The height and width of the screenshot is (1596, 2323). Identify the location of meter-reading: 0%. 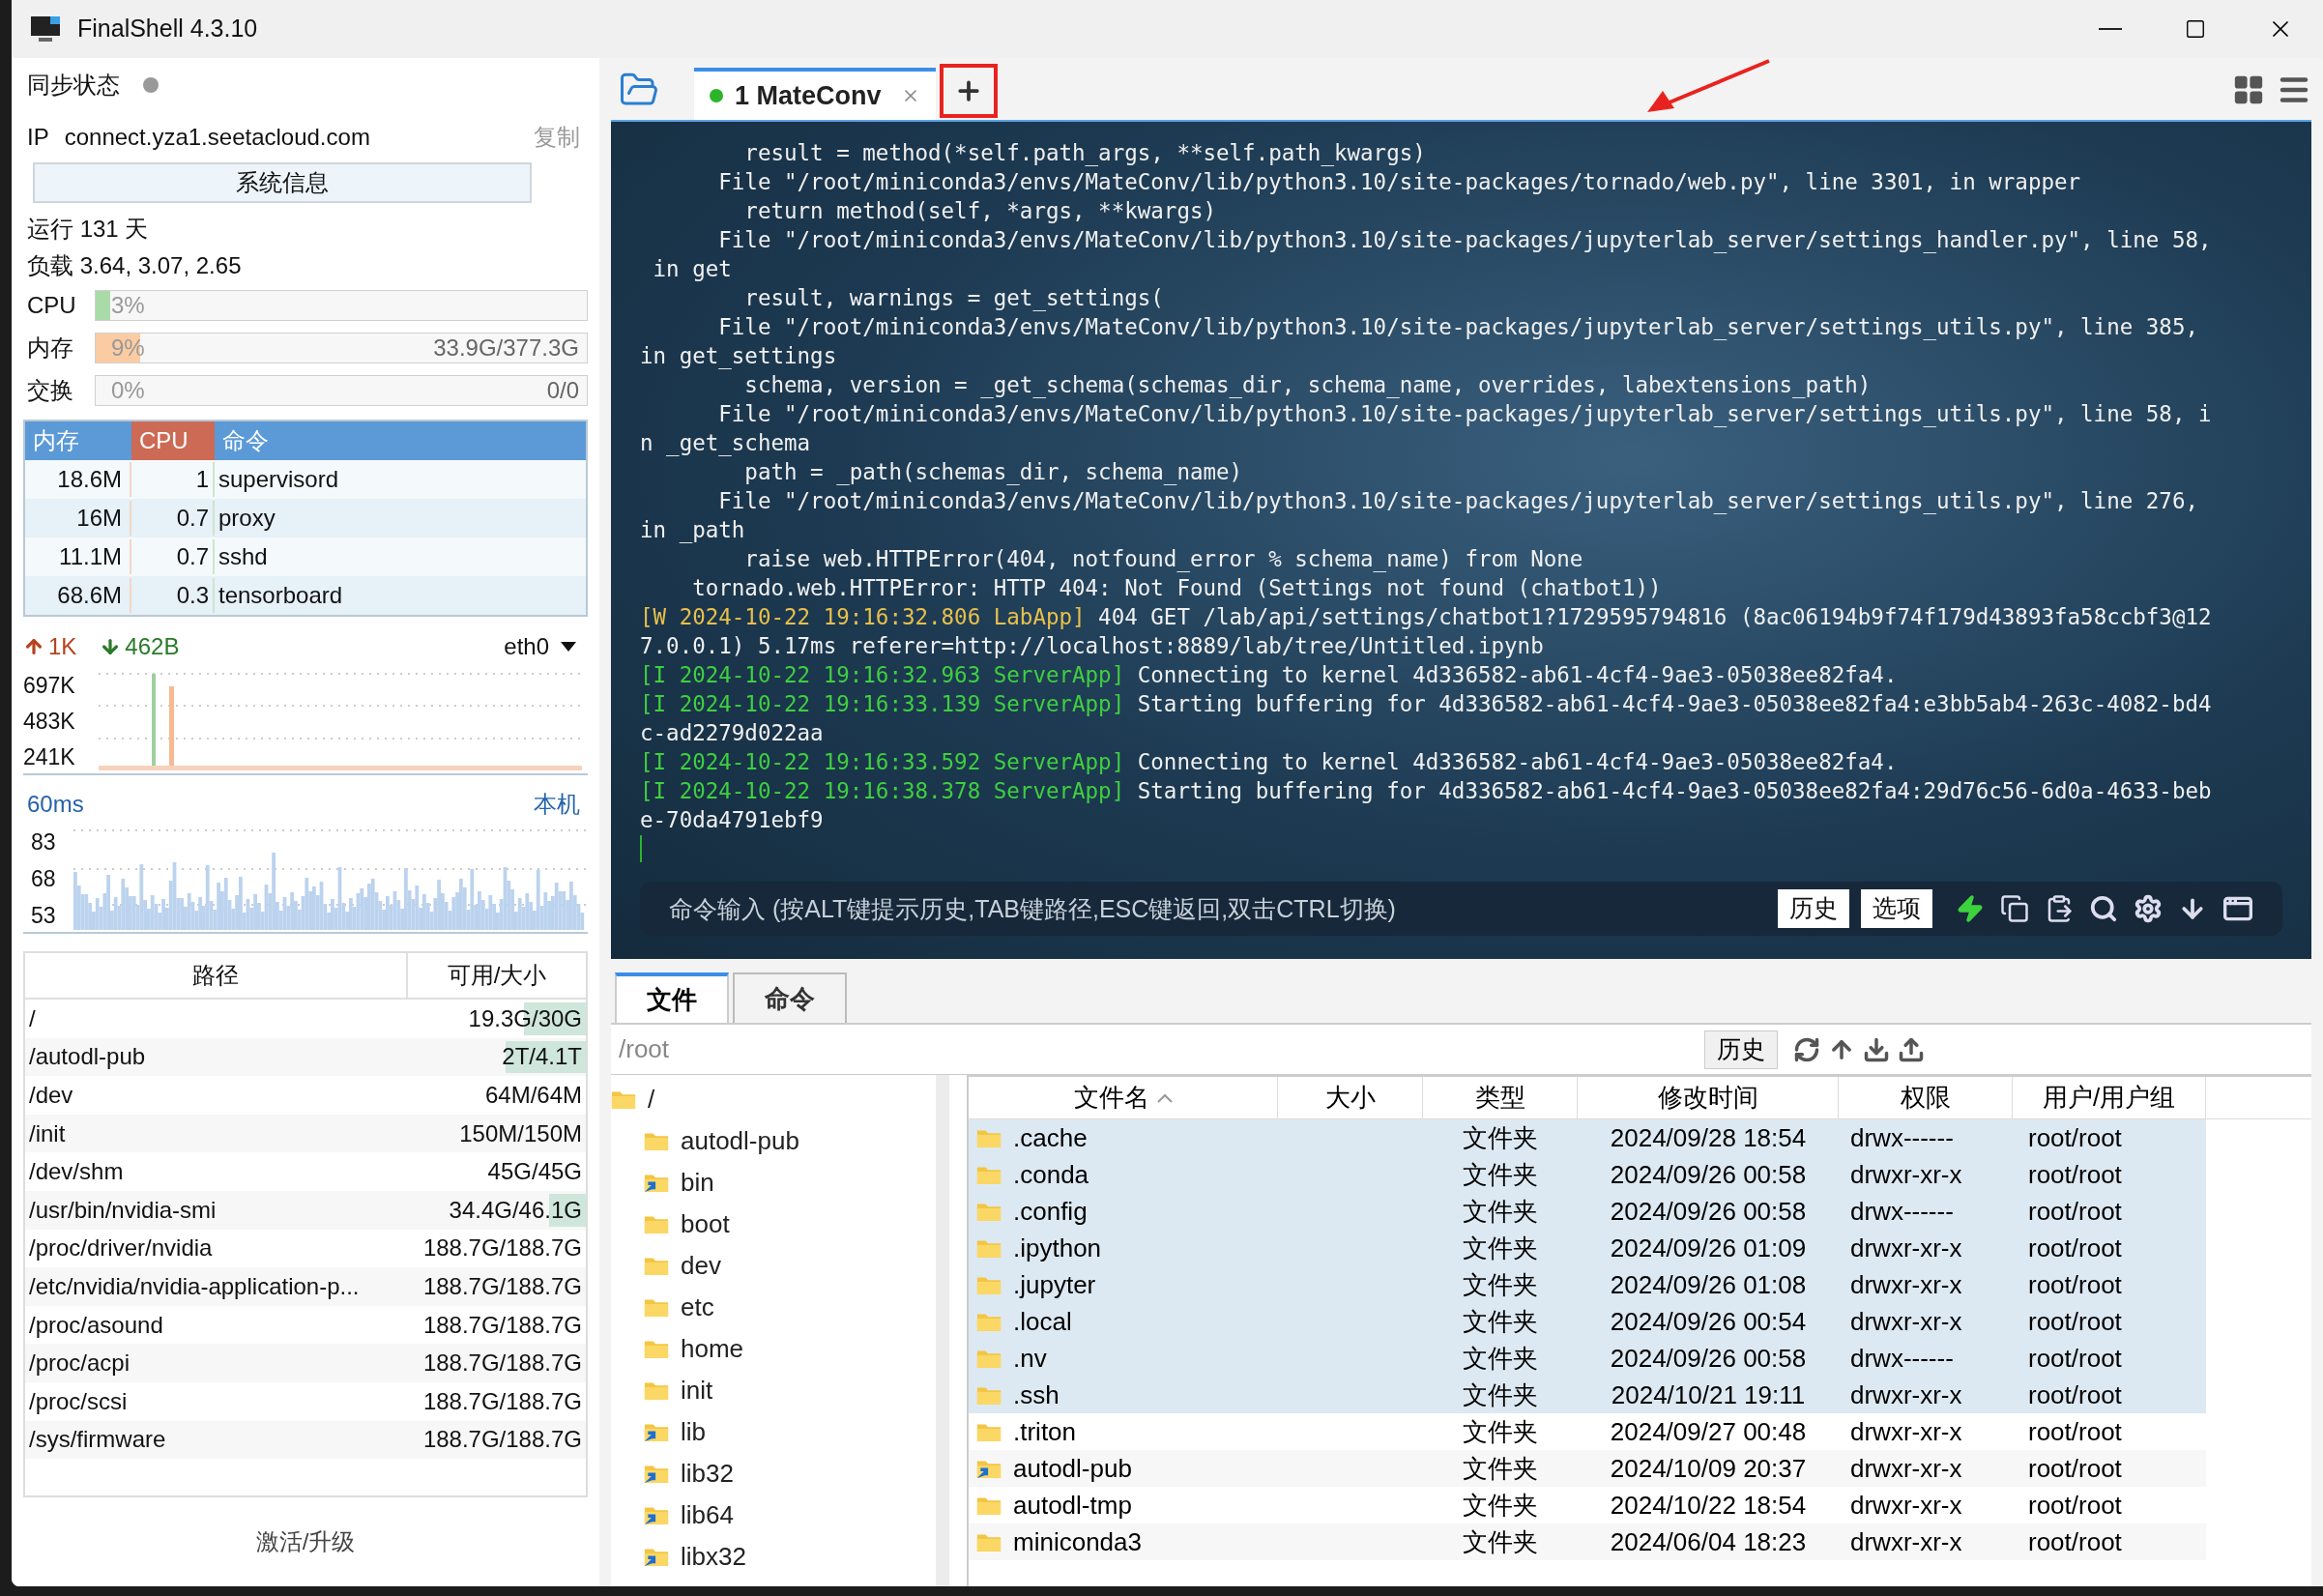
(128, 390).